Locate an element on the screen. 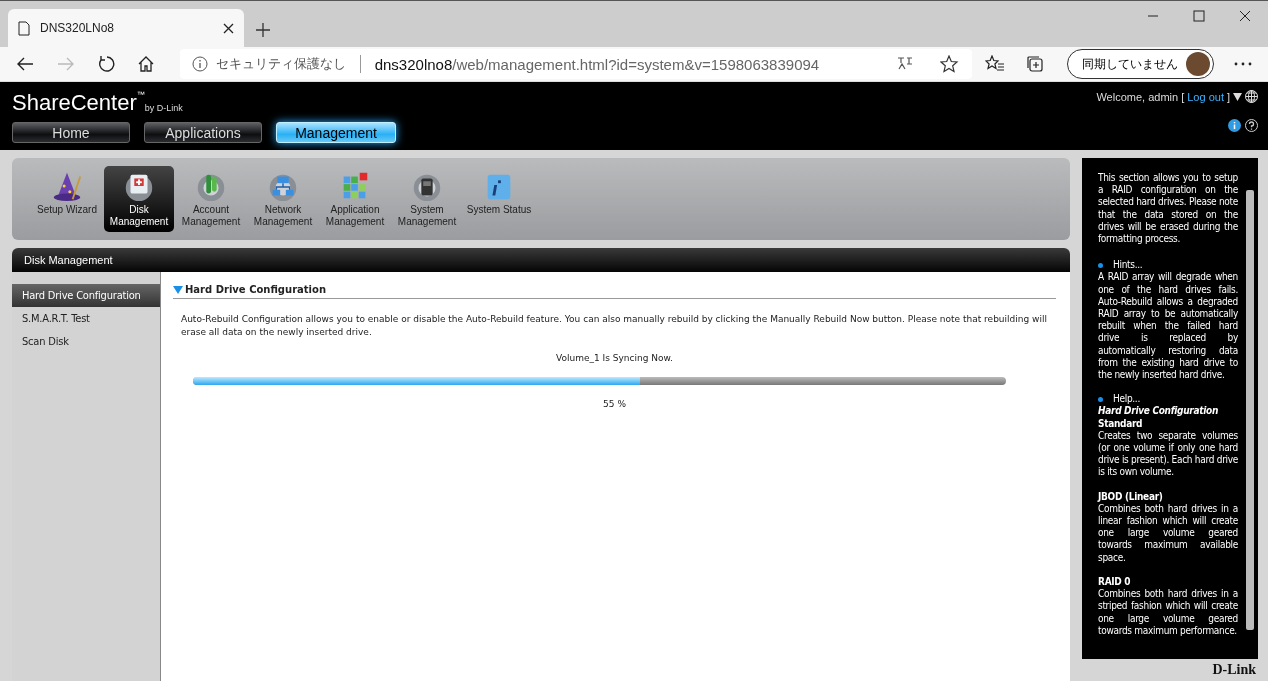  address-bar: セキュリティ保護なし dns320lno8/web/management.html?id=system&v=1598063839094 is located at coordinates (575, 64).